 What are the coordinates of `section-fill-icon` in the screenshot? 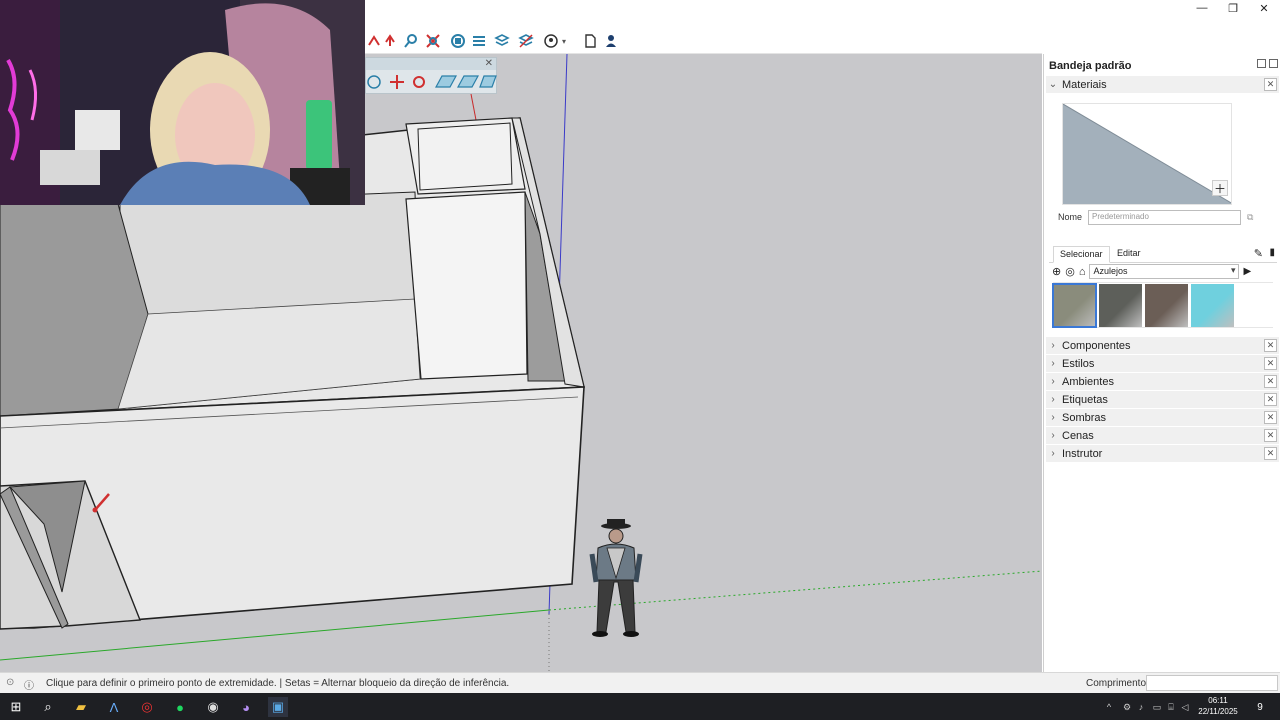 It's located at (479, 41).